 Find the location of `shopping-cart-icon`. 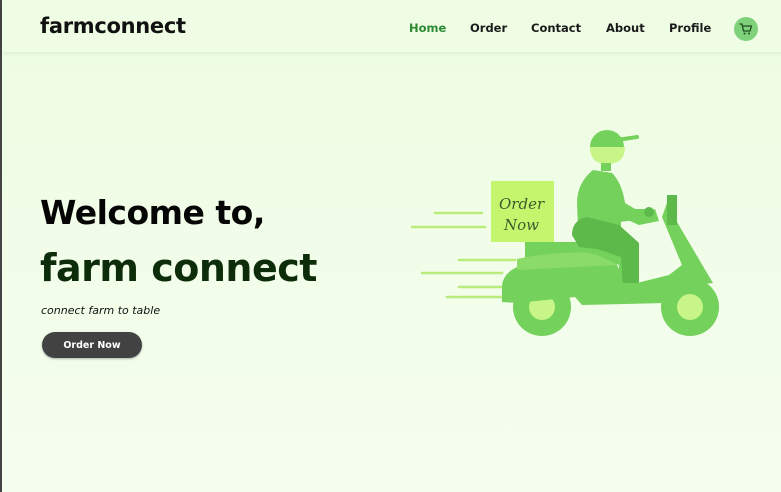

shopping-cart-icon is located at coordinates (746, 29).